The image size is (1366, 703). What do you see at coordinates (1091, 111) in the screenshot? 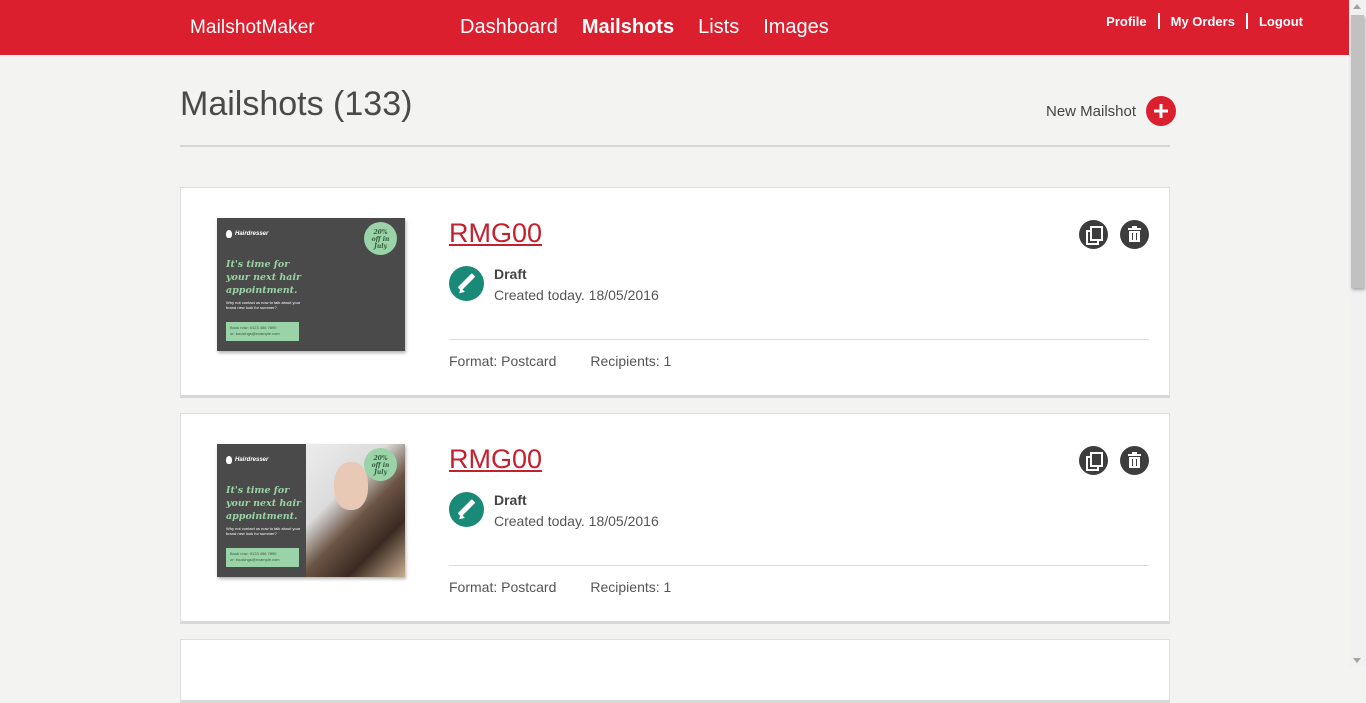
I see `new-mailshot-label: New Mailshot` at bounding box center [1091, 111].